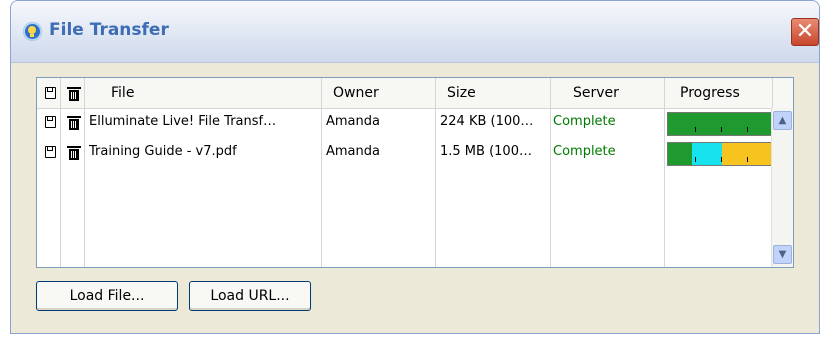  Describe the element at coordinates (805, 32) in the screenshot. I see `close-button: ✕` at that location.